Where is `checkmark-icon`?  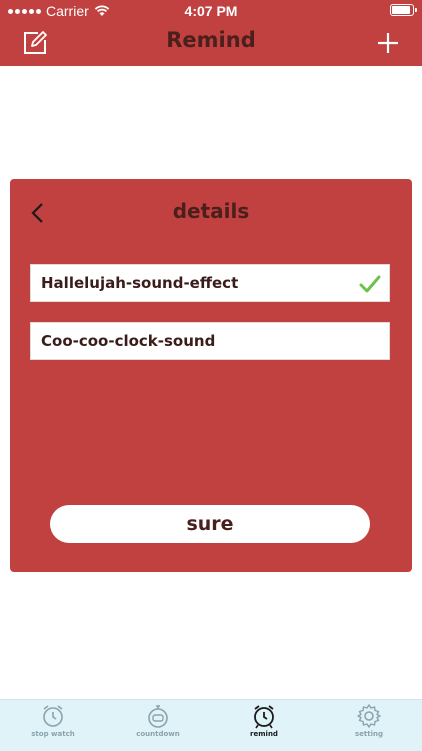 checkmark-icon is located at coordinates (370, 284).